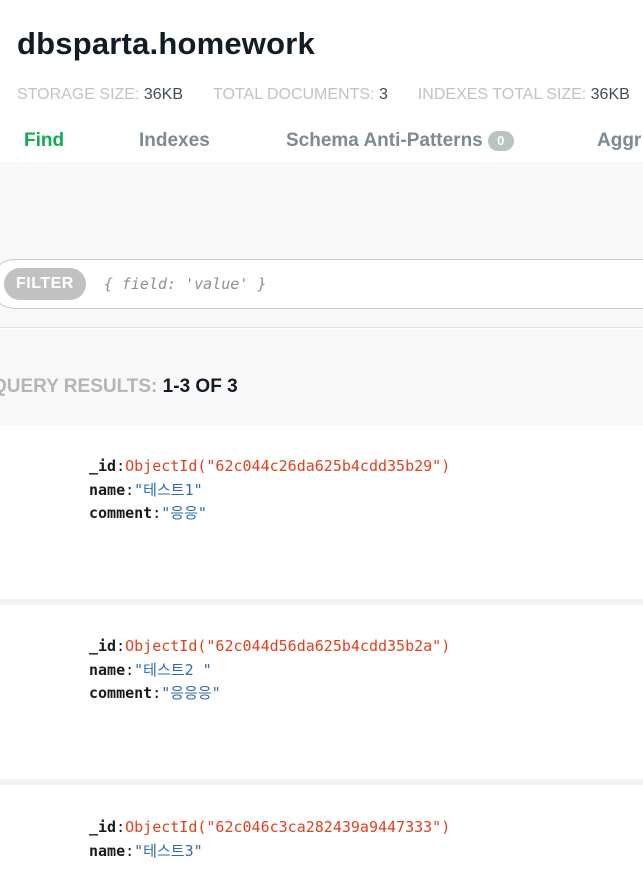  I want to click on id-field: _id:ObjectId("62c046c3ca282439a9447333"), so click(270, 827).